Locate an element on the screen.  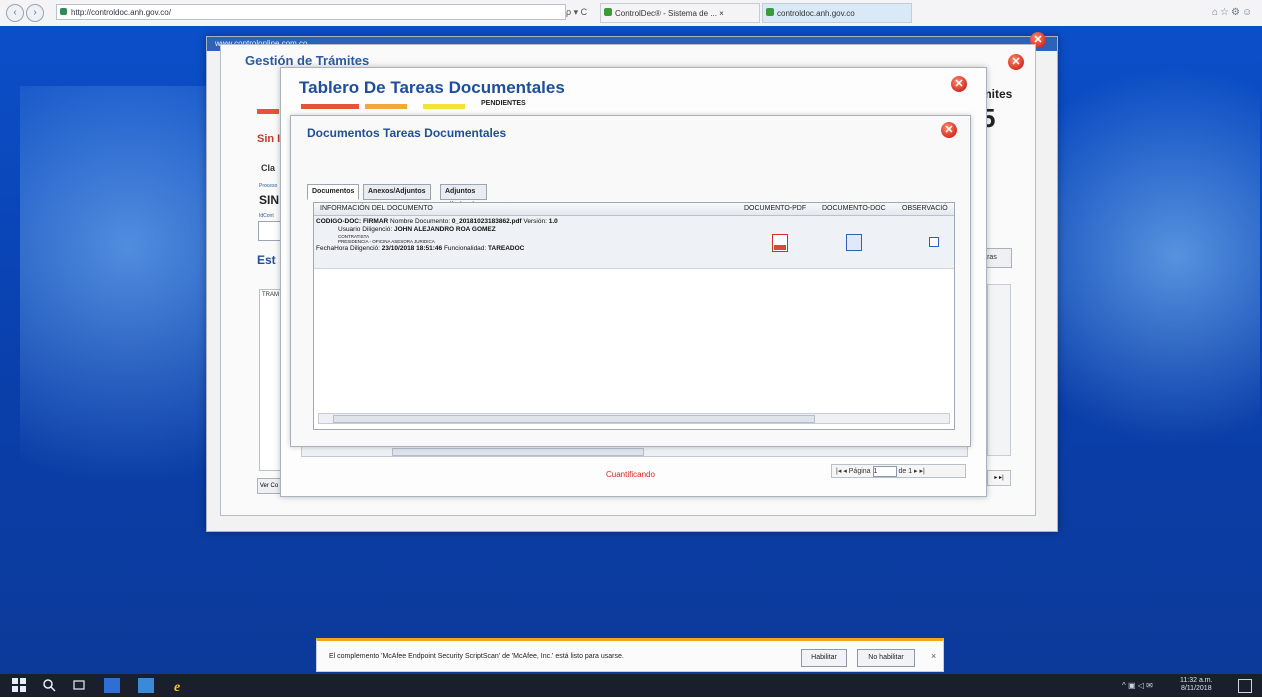
nombre-label: Nombre Documento: is located at coordinates (420, 221).